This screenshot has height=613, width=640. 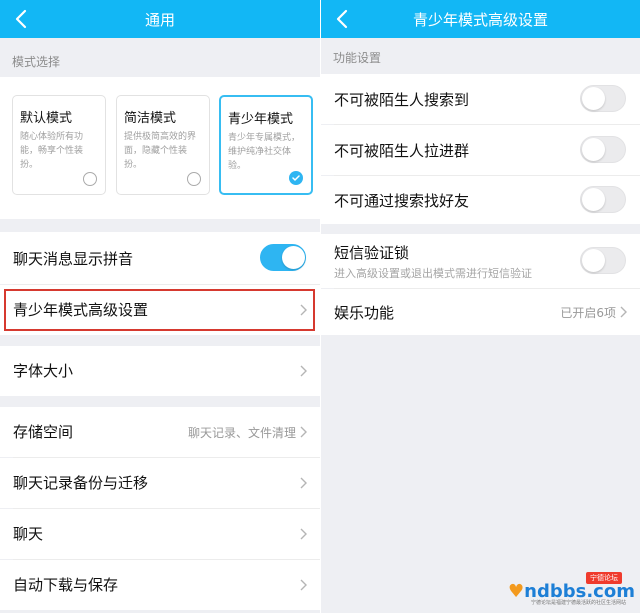 What do you see at coordinates (603, 149) in the screenshot?
I see `no-stranger-group-toggle` at bounding box center [603, 149].